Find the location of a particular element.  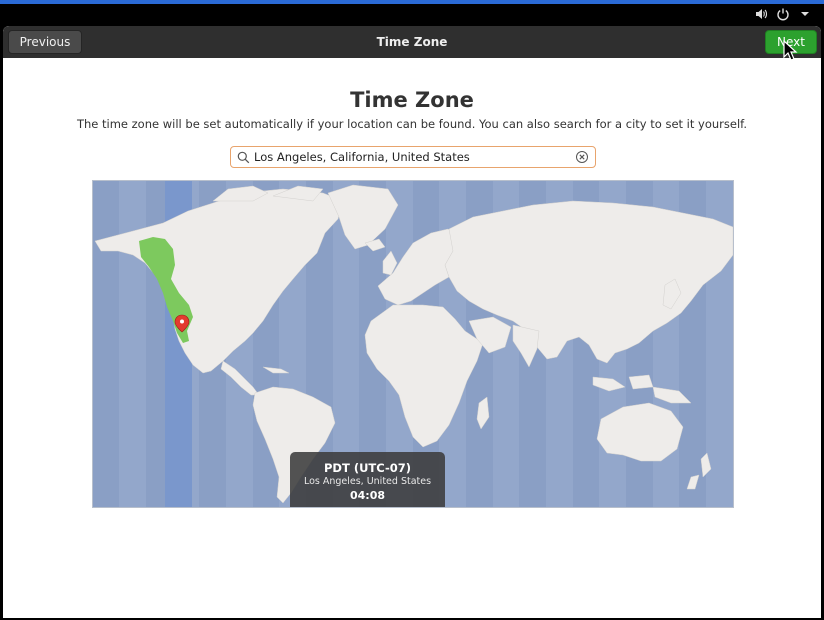

power-icon is located at coordinates (783, 14).